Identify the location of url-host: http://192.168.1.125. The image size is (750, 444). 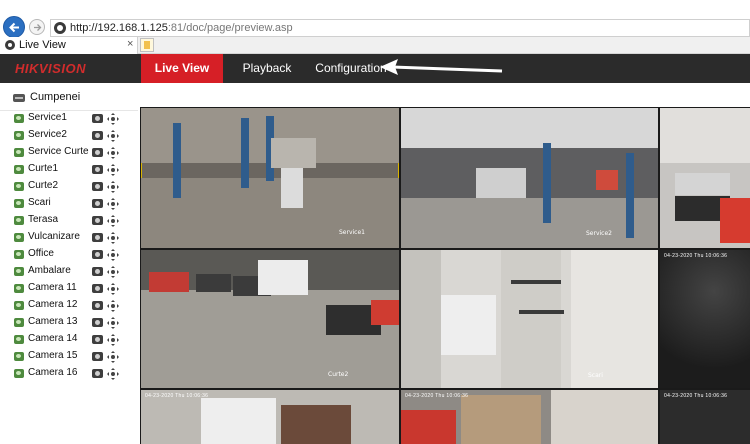
(119, 28).